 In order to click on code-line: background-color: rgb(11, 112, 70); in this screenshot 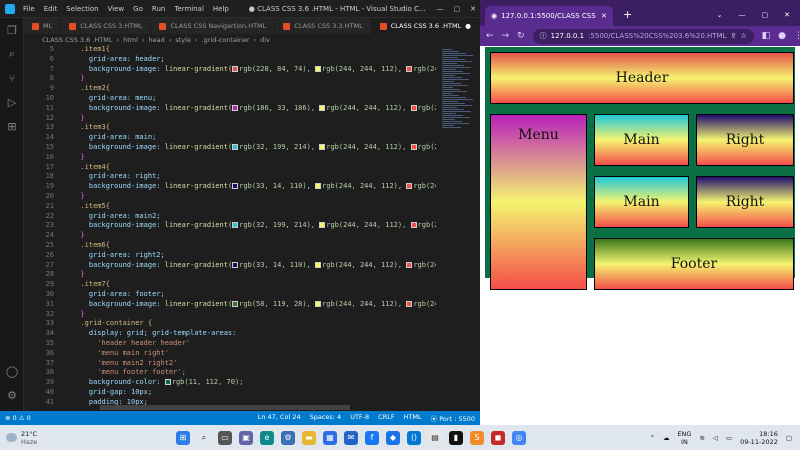, I will do `click(158, 382)`.